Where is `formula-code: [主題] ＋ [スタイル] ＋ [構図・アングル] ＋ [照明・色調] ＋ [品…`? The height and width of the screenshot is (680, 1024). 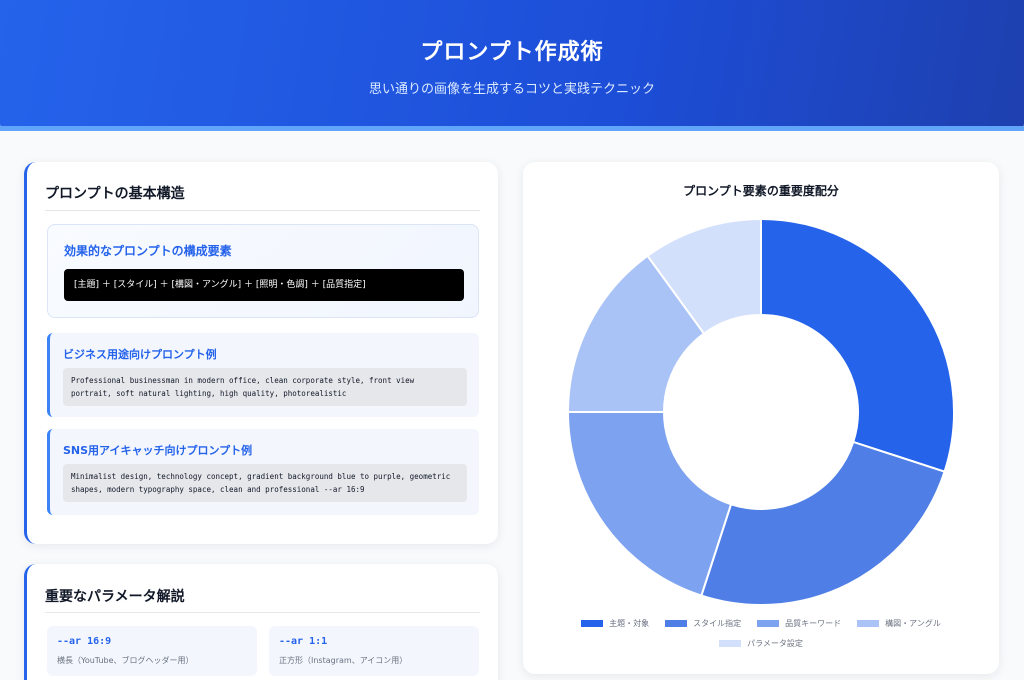
formula-code: [主題] ＋ [スタイル] ＋ [構図・アングル] ＋ [照明・色調] ＋ [品… is located at coordinates (264, 285).